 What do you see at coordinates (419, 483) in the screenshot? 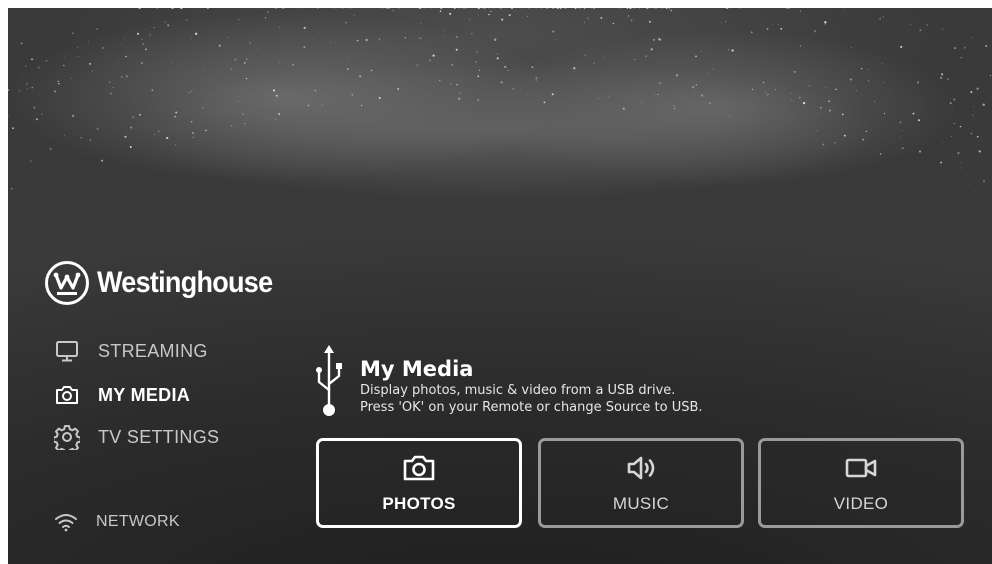
I see `photos-tile: PHOTOS` at bounding box center [419, 483].